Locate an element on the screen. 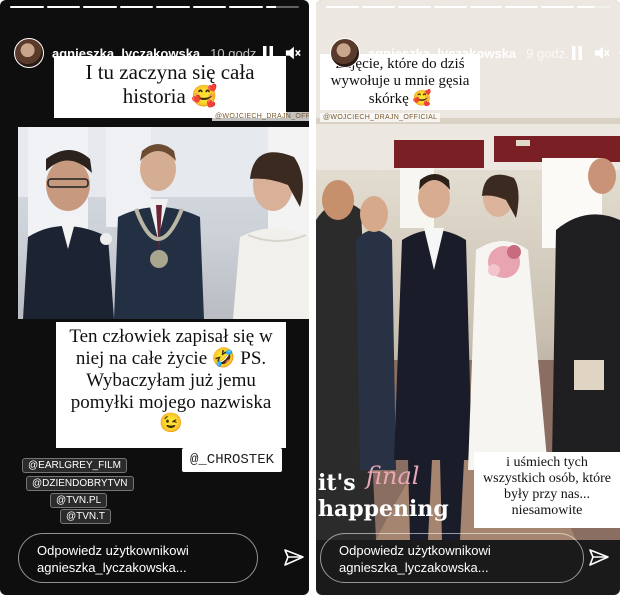 The height and width of the screenshot is (595, 620). mention-sticker: @DZIENDOBRYTVN is located at coordinates (80, 483).